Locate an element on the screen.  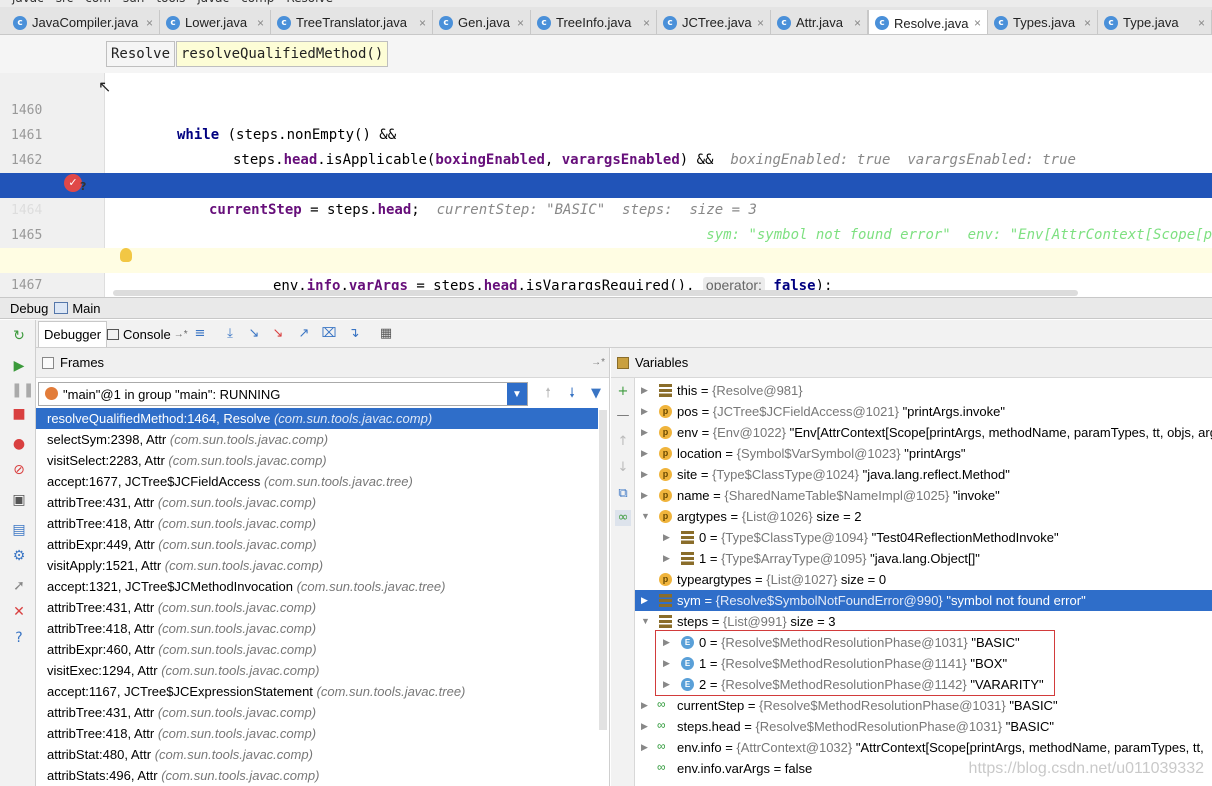
tab-resolve: c Resolve.java × is located at coordinates (928, 22).